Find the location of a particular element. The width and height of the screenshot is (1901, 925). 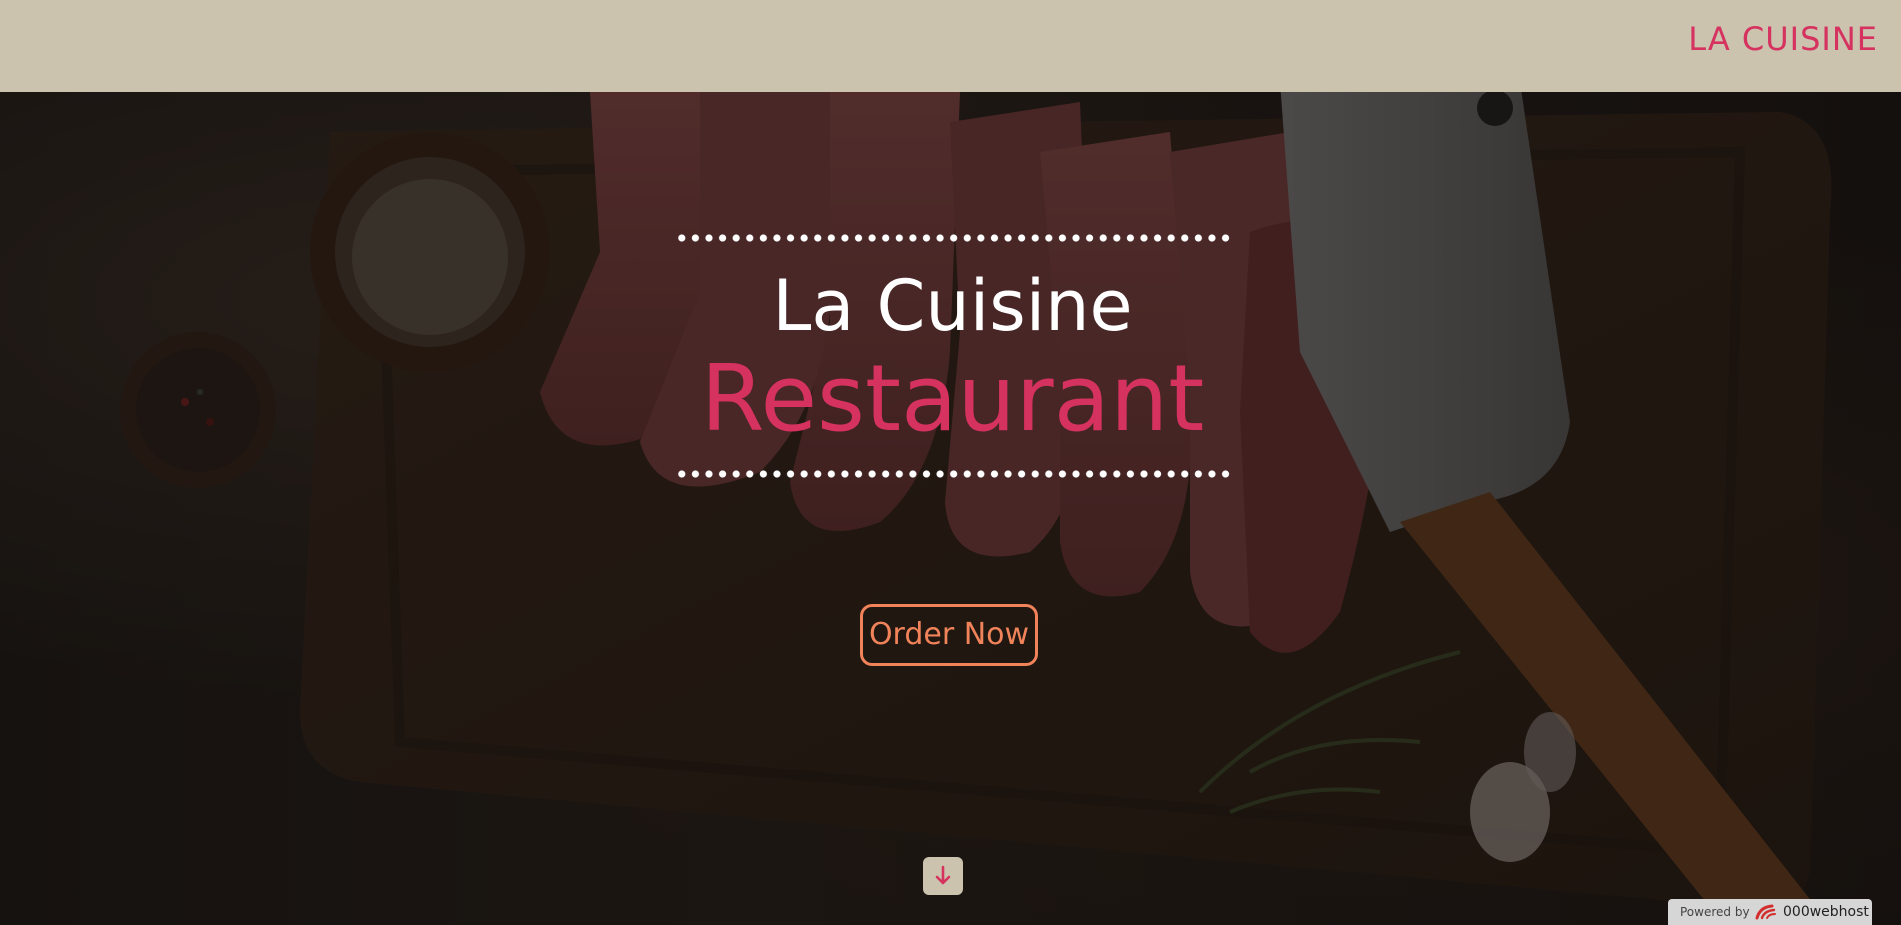

top-navigation-bar: LA CUISINE is located at coordinates (950, 46).